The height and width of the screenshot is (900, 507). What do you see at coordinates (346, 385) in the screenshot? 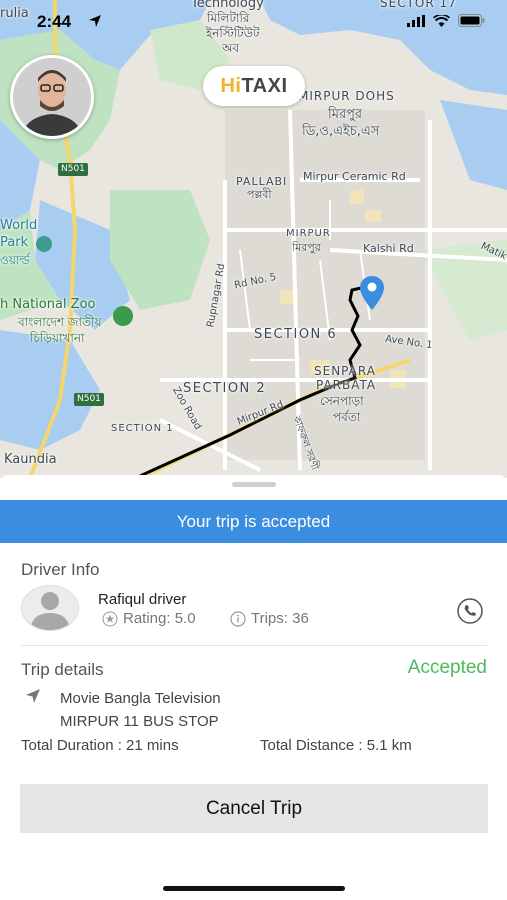
I see `map-label-parbata: PARBATA` at bounding box center [346, 385].